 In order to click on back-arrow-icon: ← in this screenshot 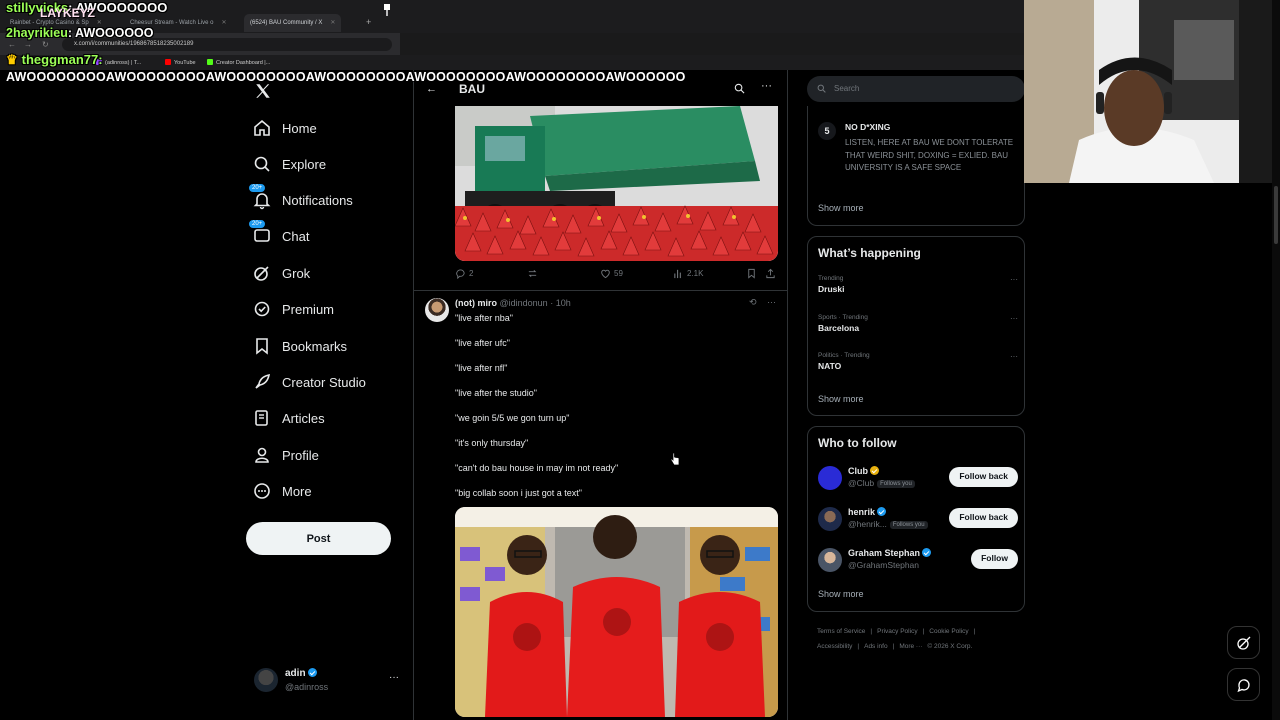, I will do `click(431, 89)`.